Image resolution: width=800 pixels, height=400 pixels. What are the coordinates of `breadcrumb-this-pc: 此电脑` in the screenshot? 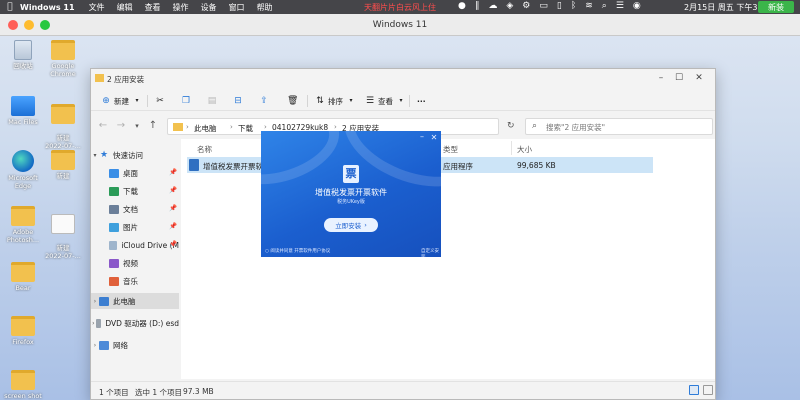 It's located at (205, 128).